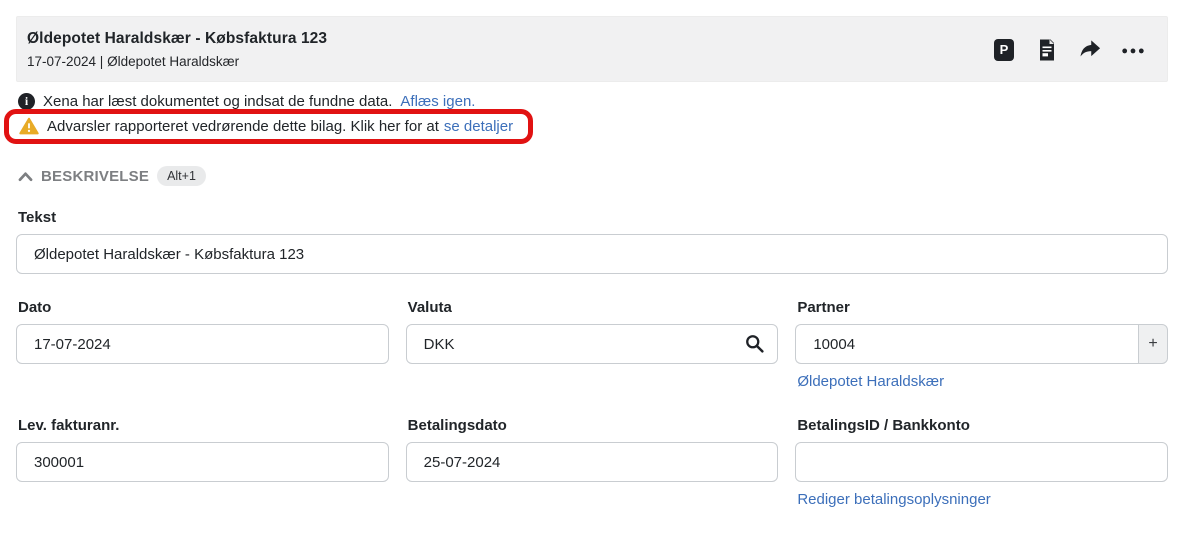 Image resolution: width=1184 pixels, height=540 pixels. I want to click on field-valuta: Valuta, so click(592, 345).